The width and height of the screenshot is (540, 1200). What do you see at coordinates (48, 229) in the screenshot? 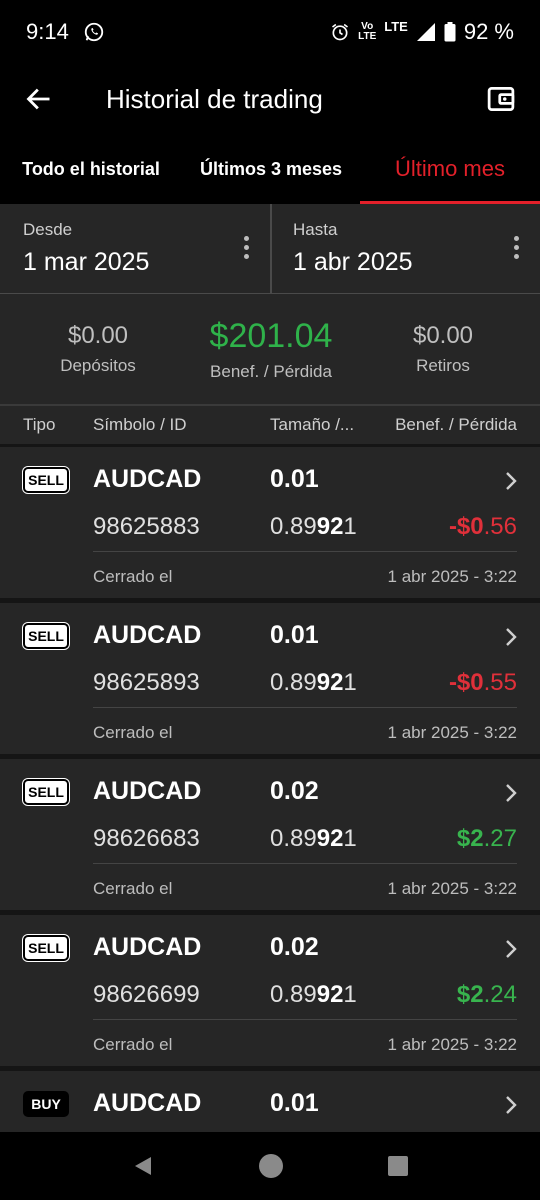
I see `from-date-label: Desde` at bounding box center [48, 229].